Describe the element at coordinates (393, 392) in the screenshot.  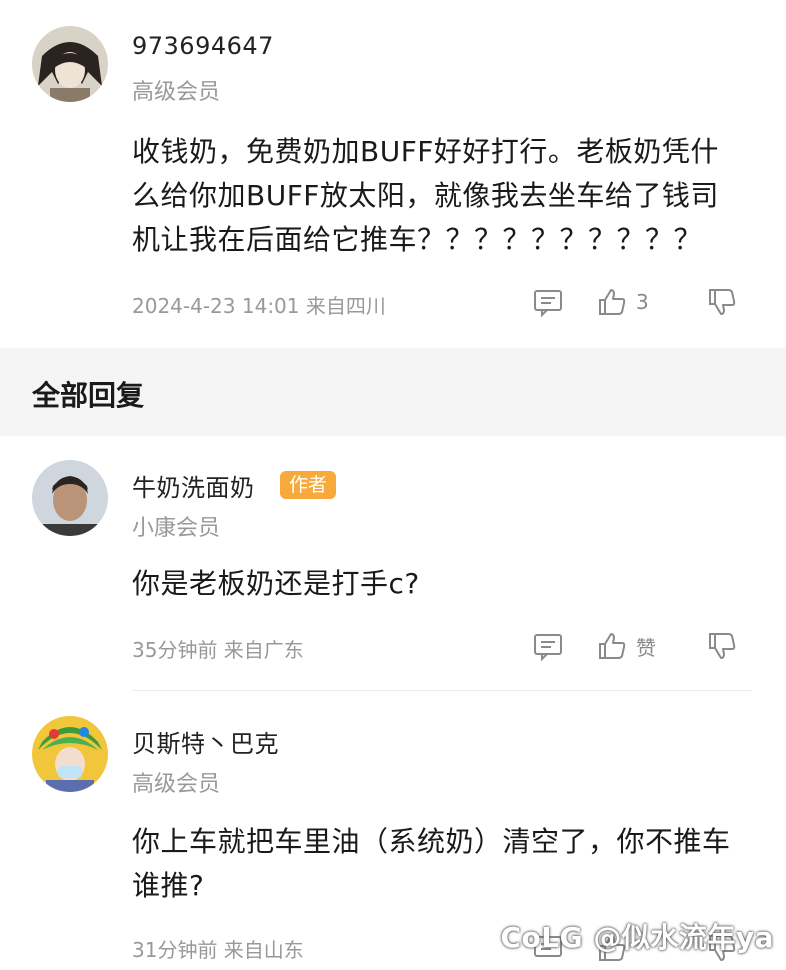
I see `section-header: 全部回复` at that location.